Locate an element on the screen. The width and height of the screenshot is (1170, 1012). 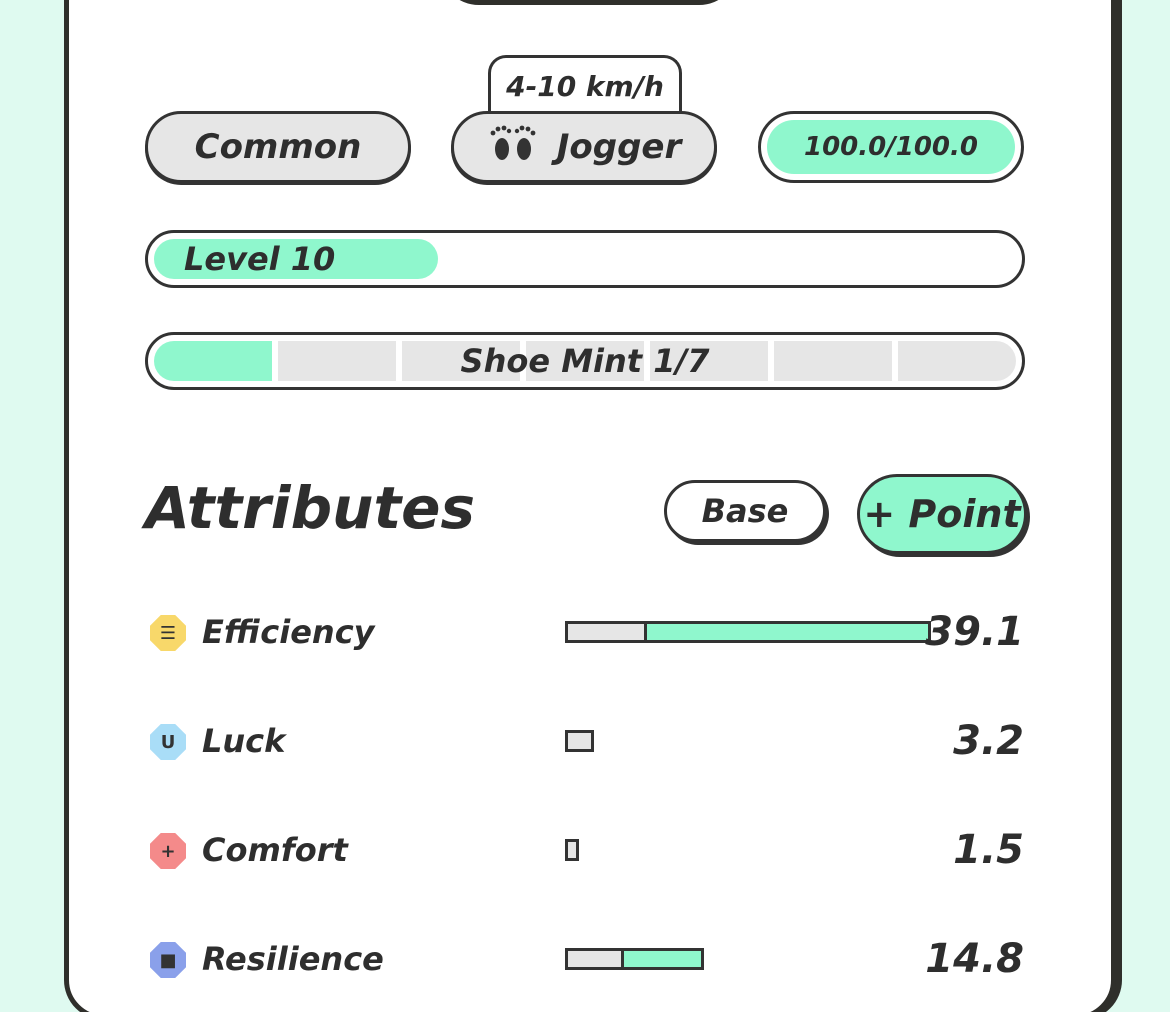
attribute-value: 14.8 is located at coordinates (974, 959).